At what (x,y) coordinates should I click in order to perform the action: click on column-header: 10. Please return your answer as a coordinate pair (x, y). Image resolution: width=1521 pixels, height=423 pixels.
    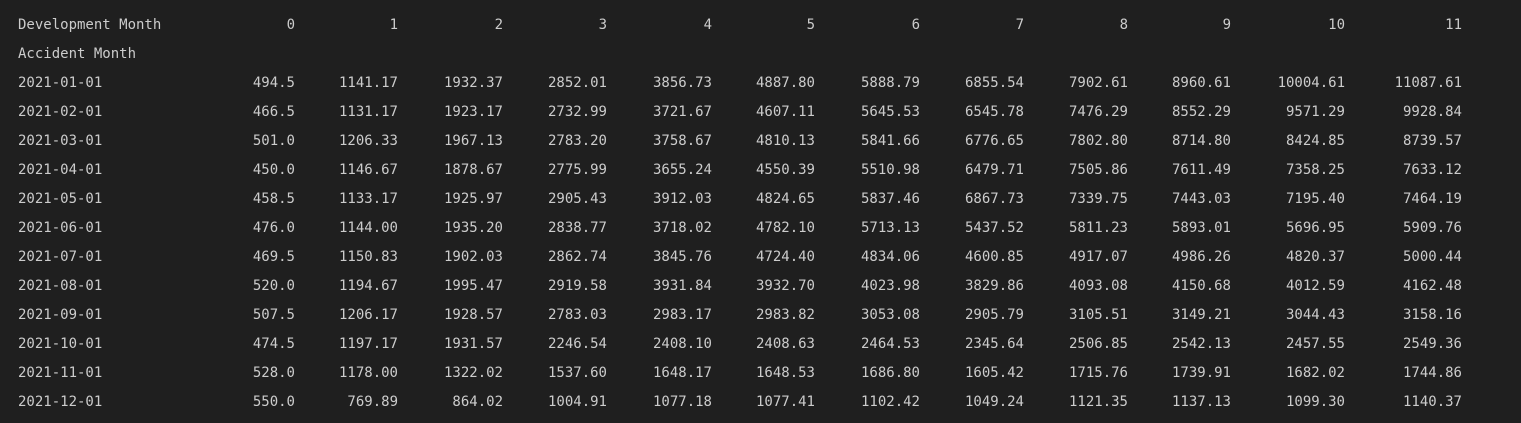
    Looking at the image, I should click on (1336, 25).